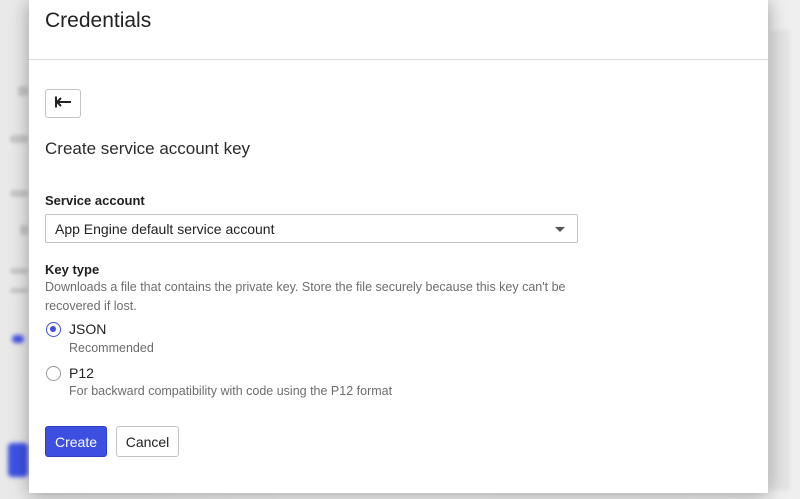 This screenshot has height=499, width=800. What do you see at coordinates (165, 229) in the screenshot?
I see `service-account-value: App Engine default service account` at bounding box center [165, 229].